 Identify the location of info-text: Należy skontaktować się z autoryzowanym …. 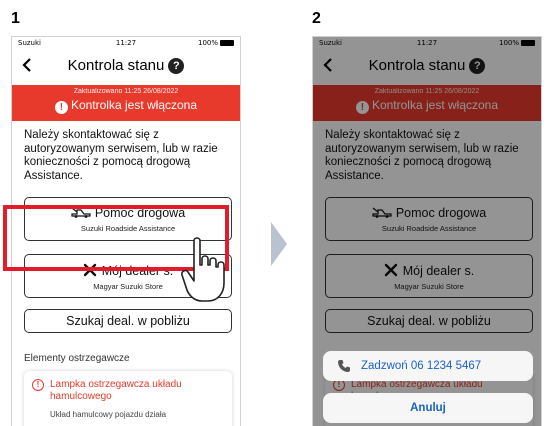
(121, 155).